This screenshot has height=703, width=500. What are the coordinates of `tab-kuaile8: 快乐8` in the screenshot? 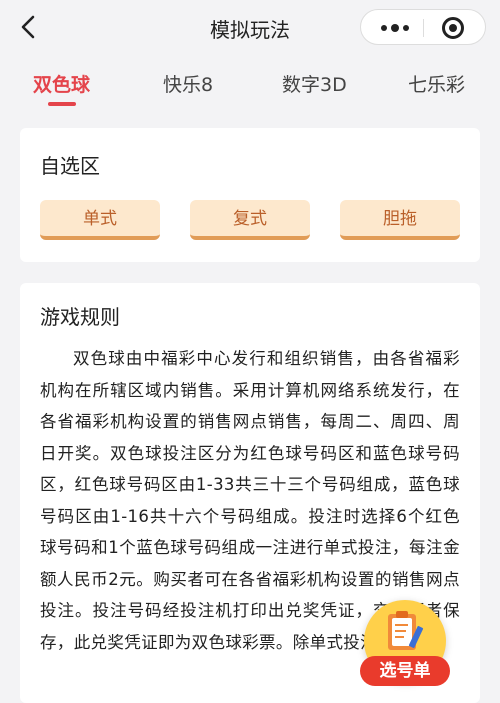 It's located at (188, 83).